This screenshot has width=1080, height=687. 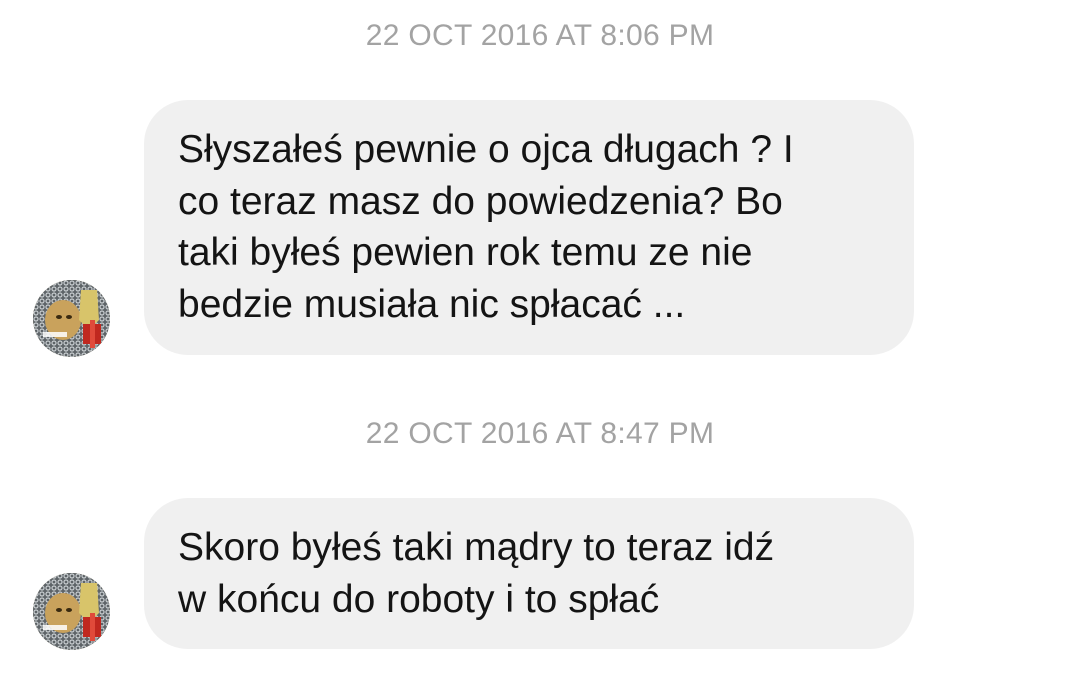 What do you see at coordinates (476, 547) in the screenshot?
I see `message-text-line: Skoro byłeś taki mądry to teraz idź` at bounding box center [476, 547].